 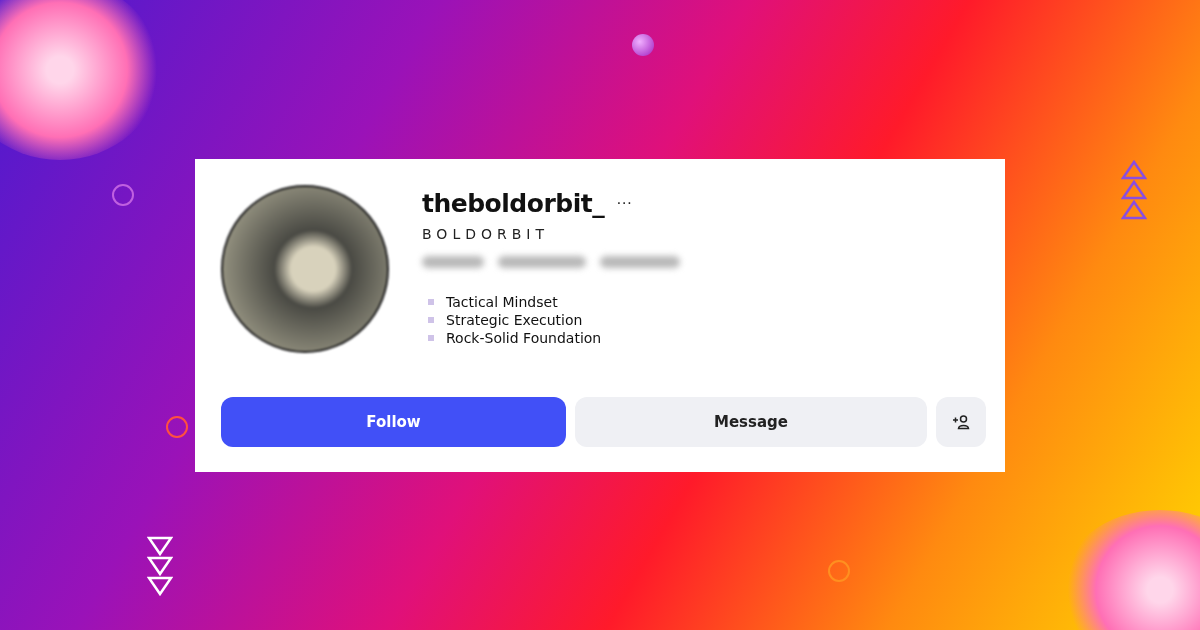 I want to click on add-person-icon, so click(x=961, y=421).